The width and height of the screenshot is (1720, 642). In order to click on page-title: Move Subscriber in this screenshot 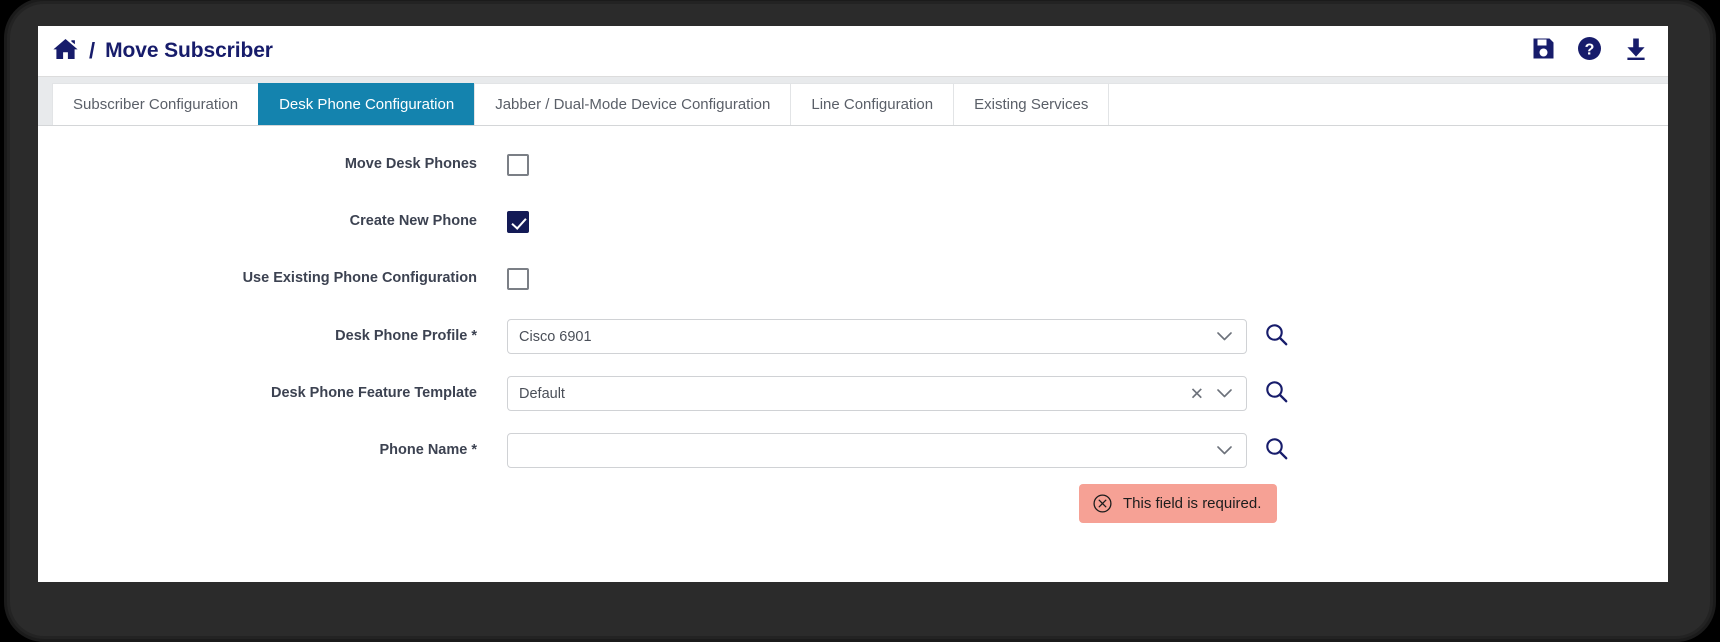, I will do `click(189, 50)`.